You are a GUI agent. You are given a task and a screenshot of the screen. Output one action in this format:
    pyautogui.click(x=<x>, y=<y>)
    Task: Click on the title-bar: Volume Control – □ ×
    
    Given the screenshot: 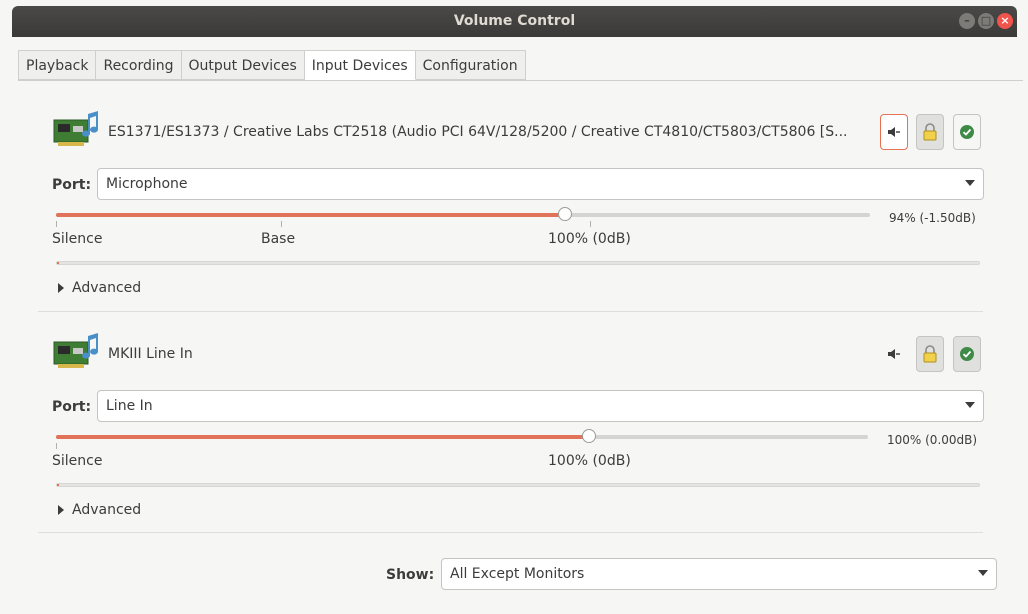 What is the action you would take?
    pyautogui.click(x=514, y=21)
    